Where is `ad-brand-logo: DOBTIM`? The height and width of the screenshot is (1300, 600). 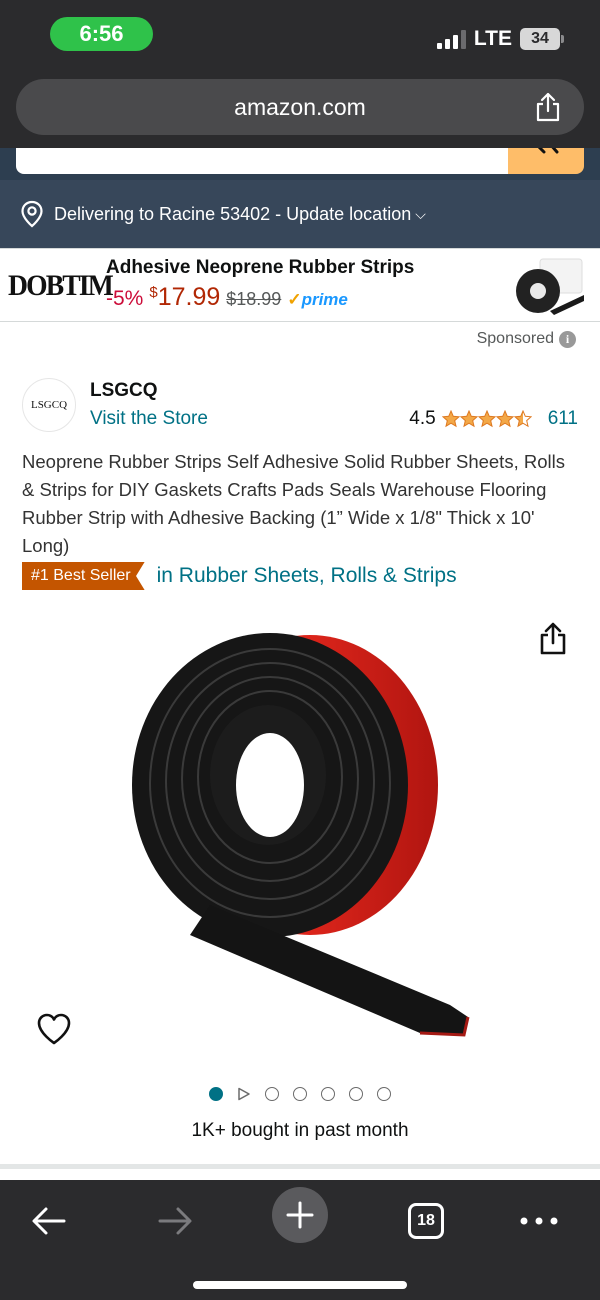
ad-brand-logo: DOBTIM is located at coordinates (61, 285).